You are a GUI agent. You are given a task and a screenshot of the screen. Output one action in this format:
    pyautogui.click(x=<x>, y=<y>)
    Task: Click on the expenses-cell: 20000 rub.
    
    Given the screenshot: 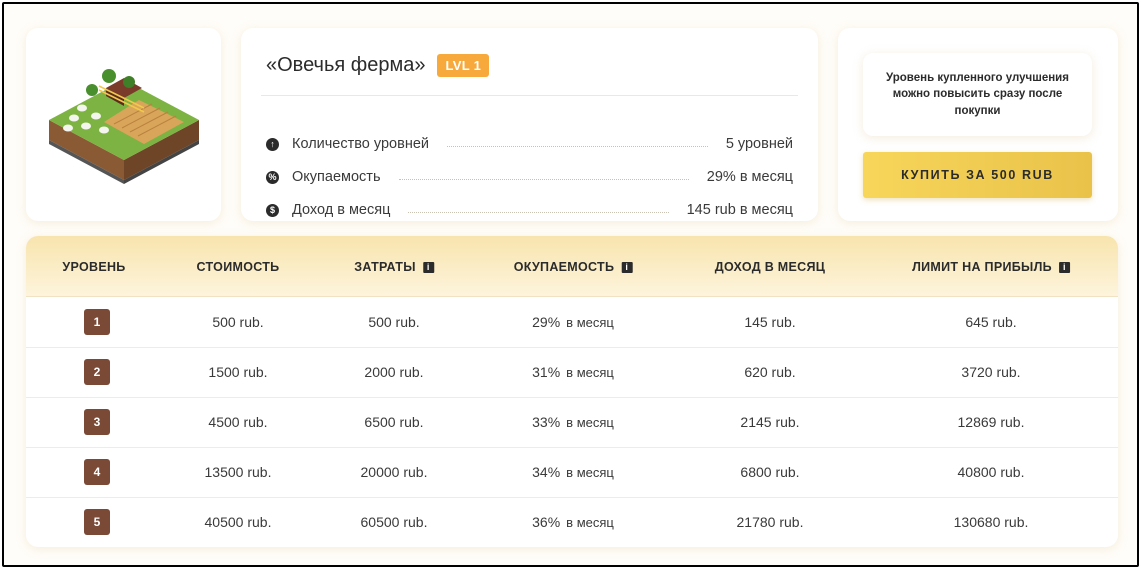 What is the action you would take?
    pyautogui.click(x=394, y=472)
    